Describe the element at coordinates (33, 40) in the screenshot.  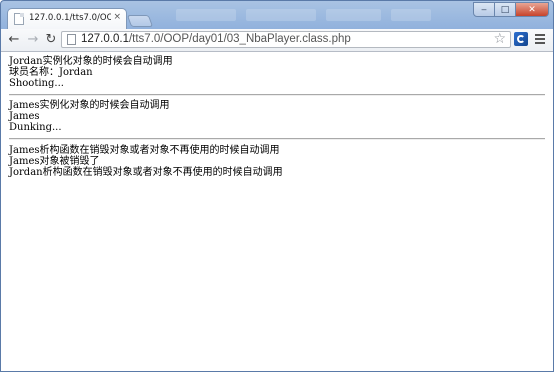
I see `forward-icon: →` at that location.